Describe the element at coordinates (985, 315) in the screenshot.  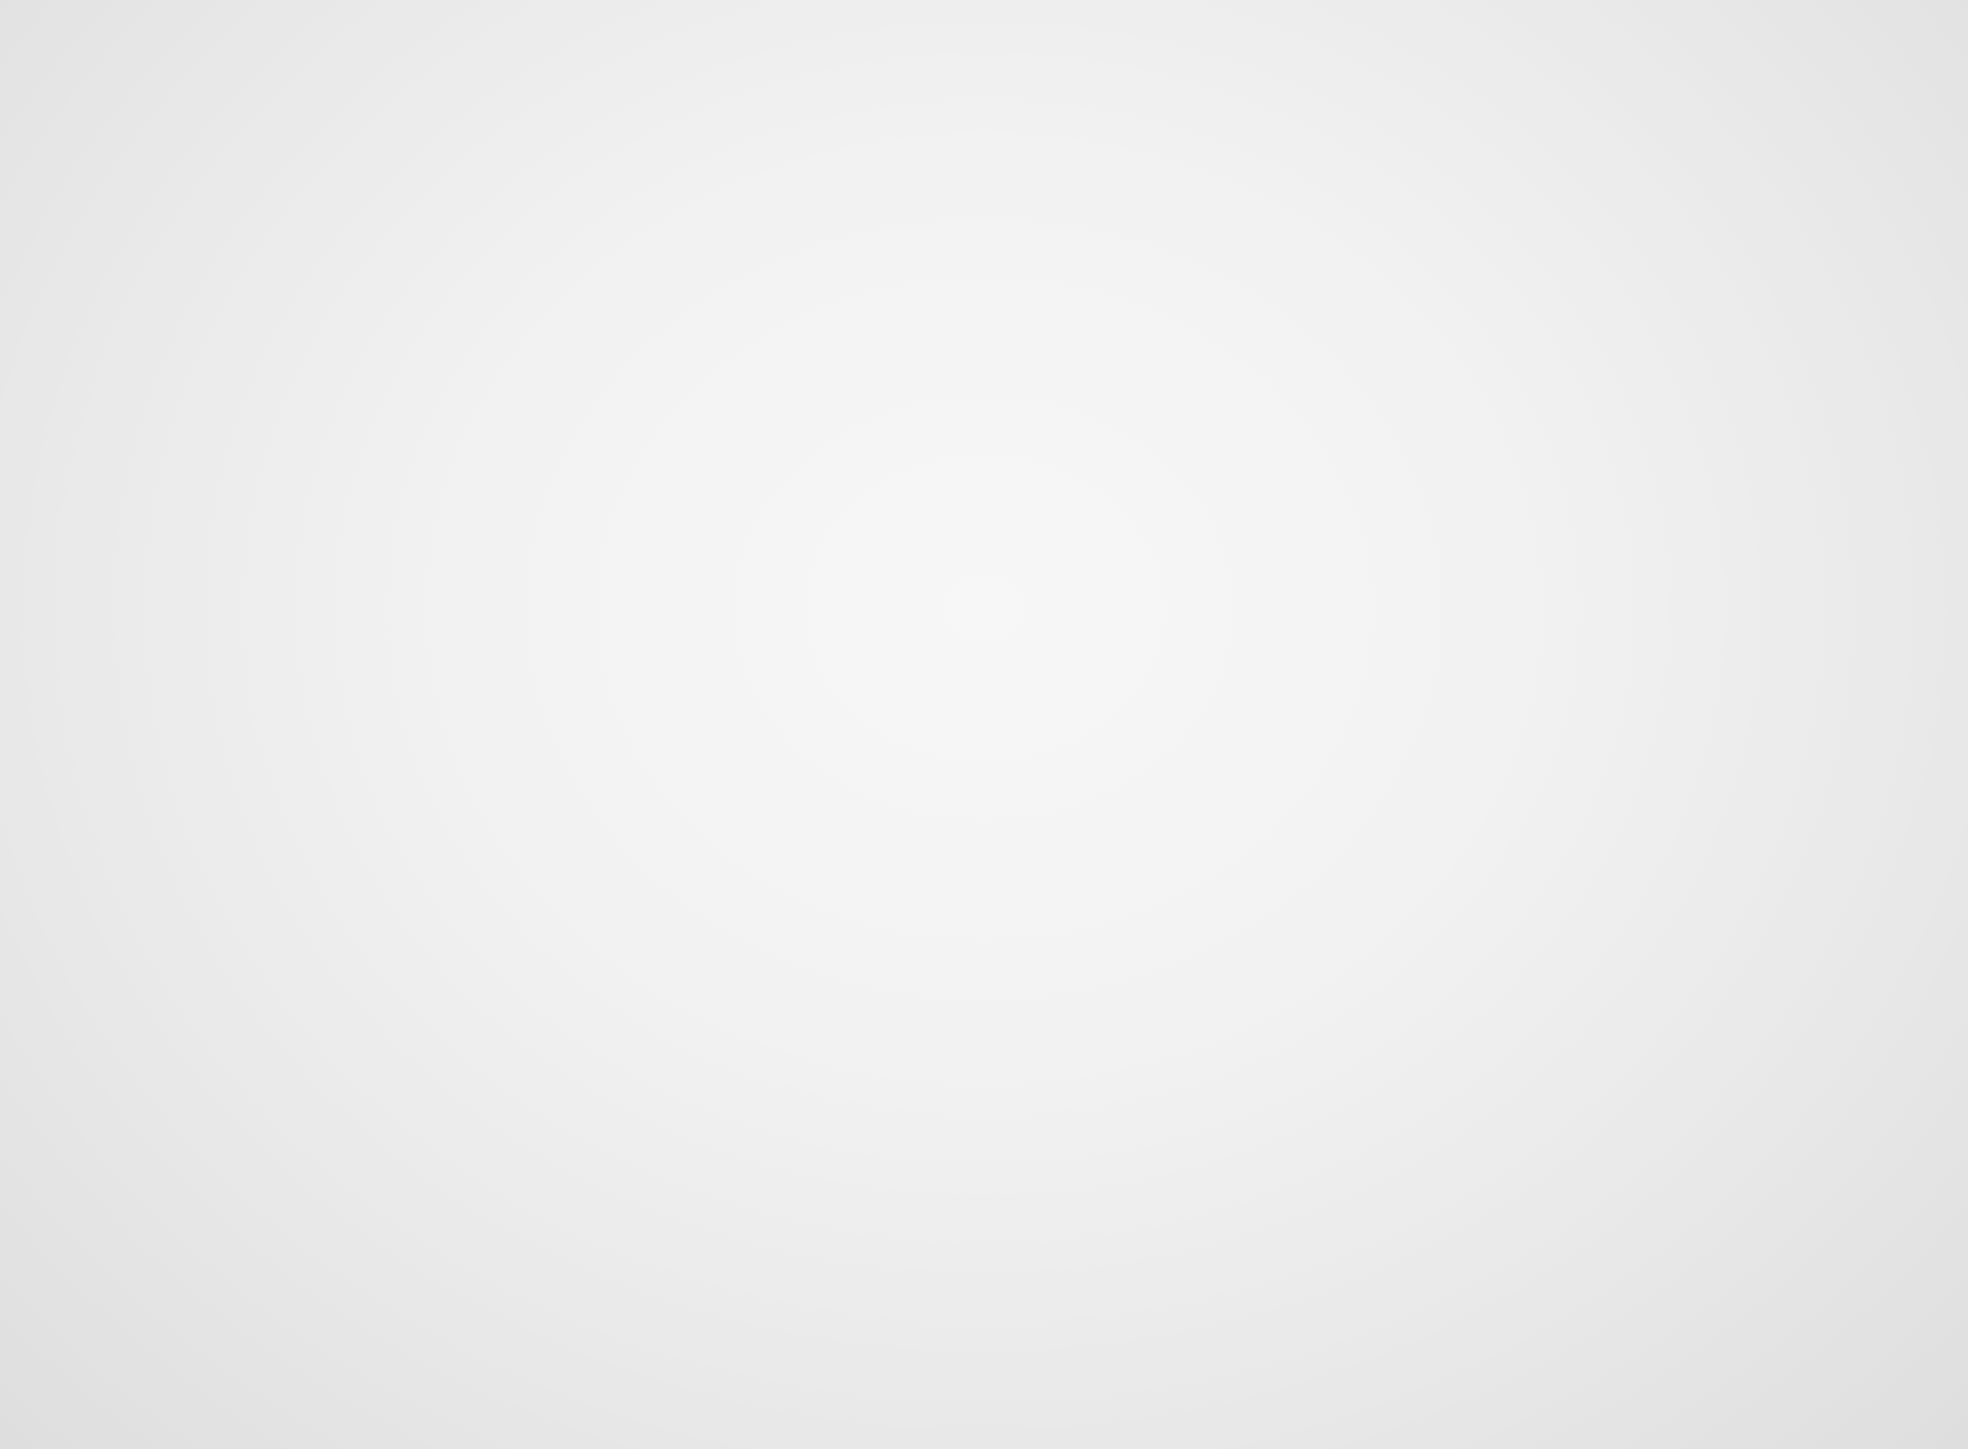
I see `process-chevron-row` at that location.